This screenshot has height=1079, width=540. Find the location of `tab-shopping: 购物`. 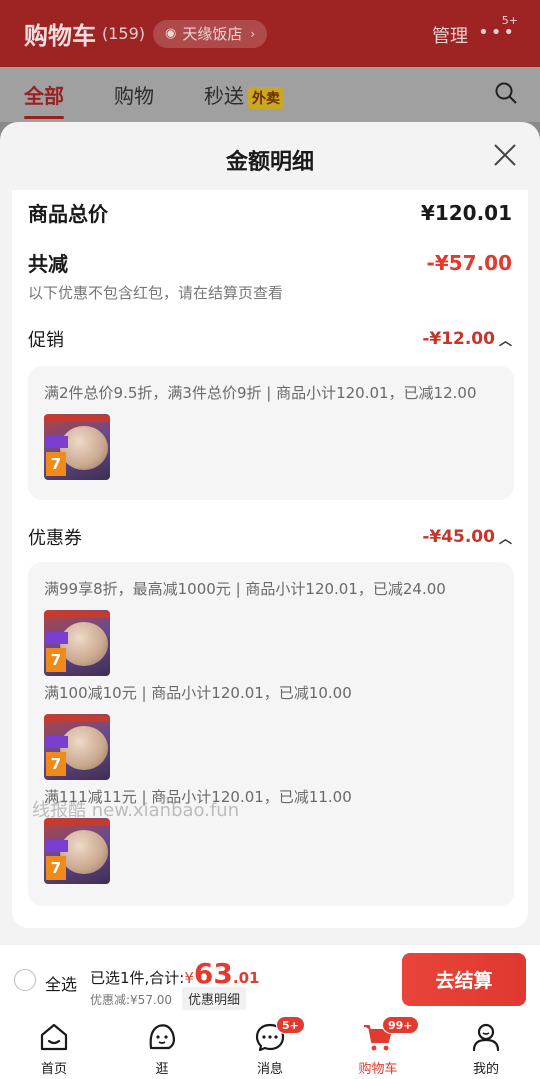

tab-shopping: 购物 is located at coordinates (134, 94).